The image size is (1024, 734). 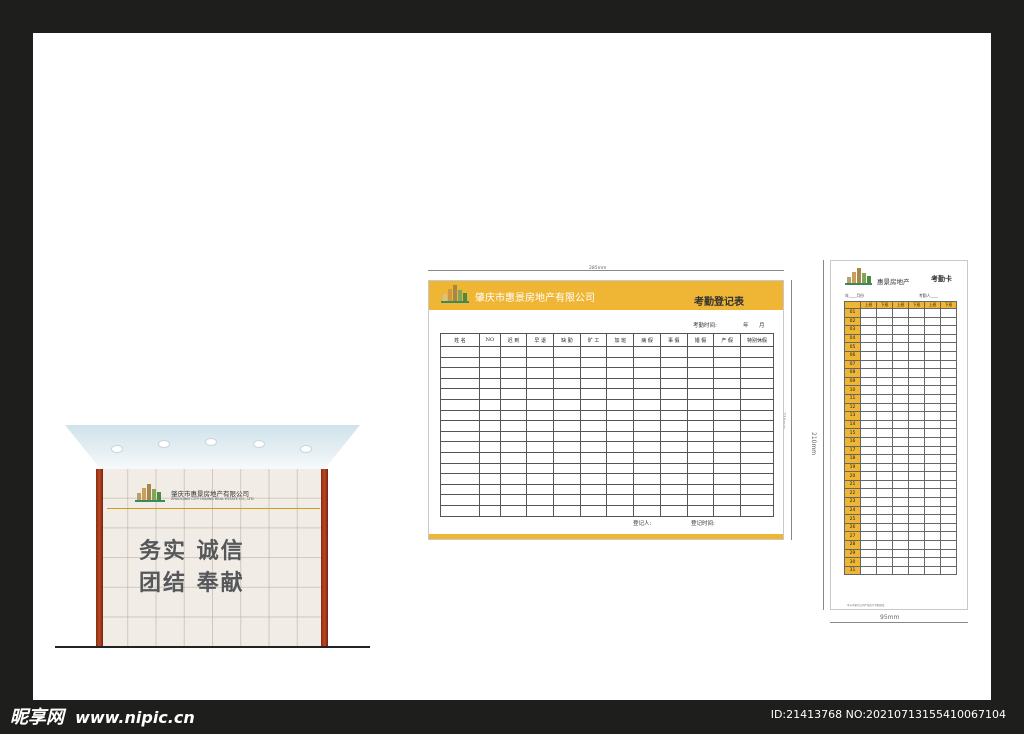 What do you see at coordinates (900, 562) in the screenshot?
I see `card-day-row: 30` at bounding box center [900, 562].